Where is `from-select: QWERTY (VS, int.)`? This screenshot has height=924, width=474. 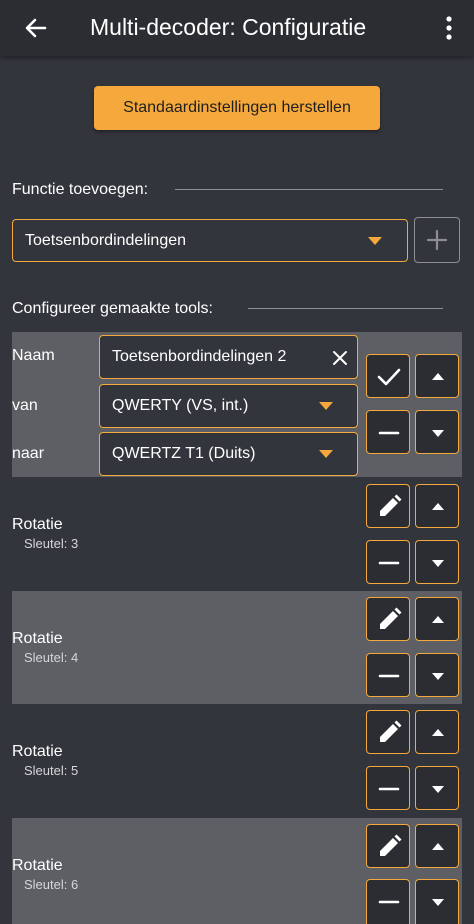
from-select: QWERTY (VS, int.) is located at coordinates (228, 406).